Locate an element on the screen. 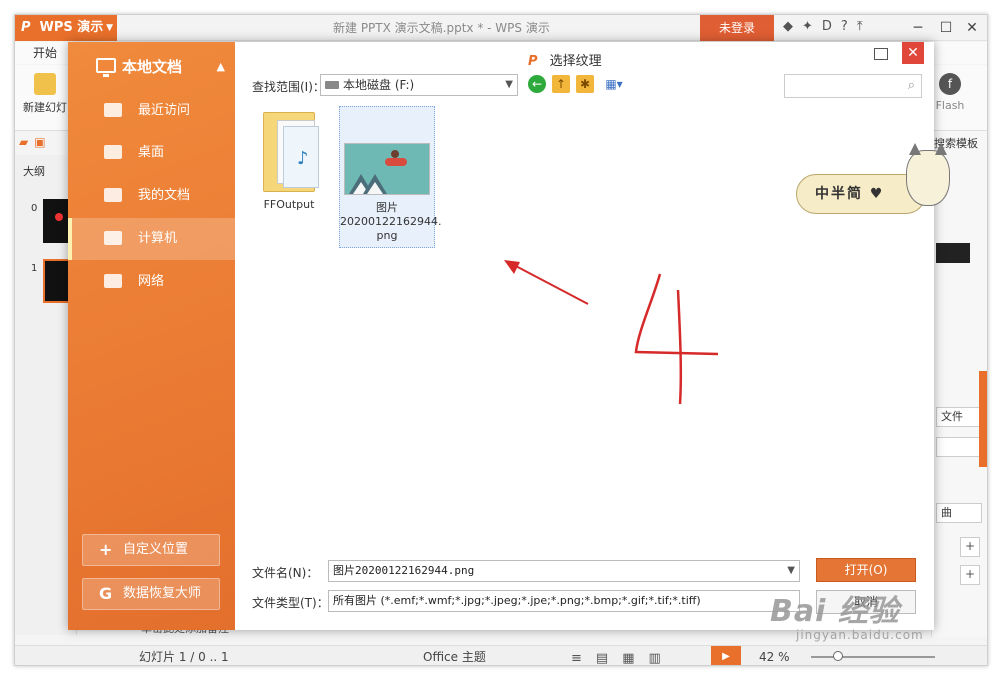  view-switcher: ≡ ▤ ▦ ▥ is located at coordinates (616, 656).